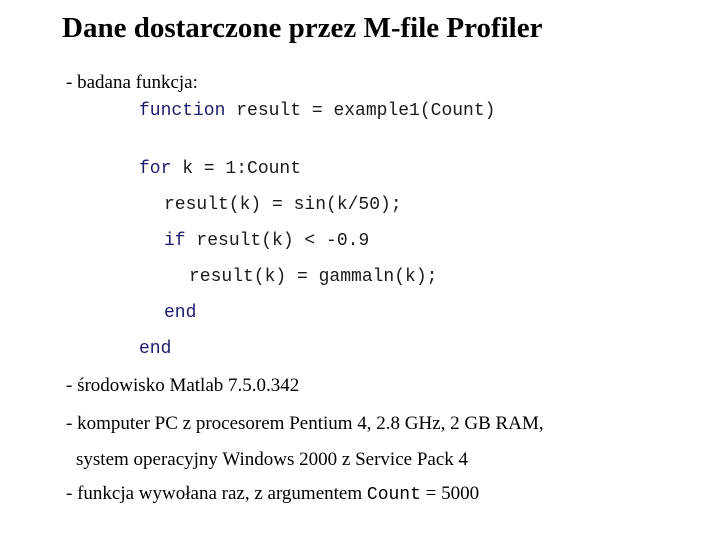  I want to click on keyword-function: function, so click(182, 111).